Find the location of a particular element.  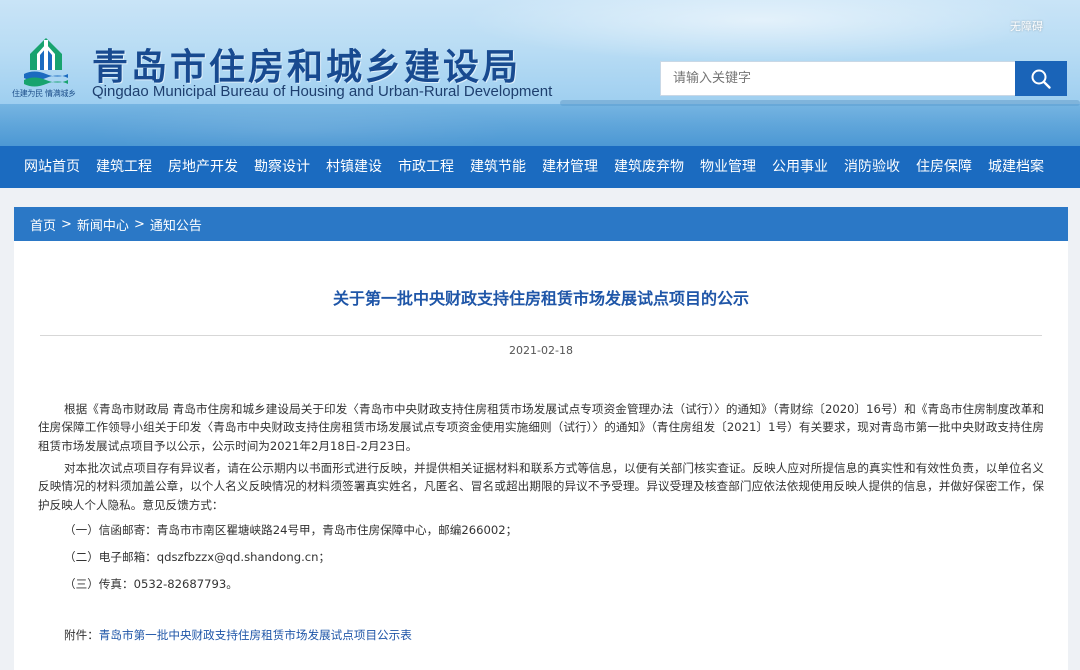

nav-item-real-estate: 房地产开发 is located at coordinates (203, 167).